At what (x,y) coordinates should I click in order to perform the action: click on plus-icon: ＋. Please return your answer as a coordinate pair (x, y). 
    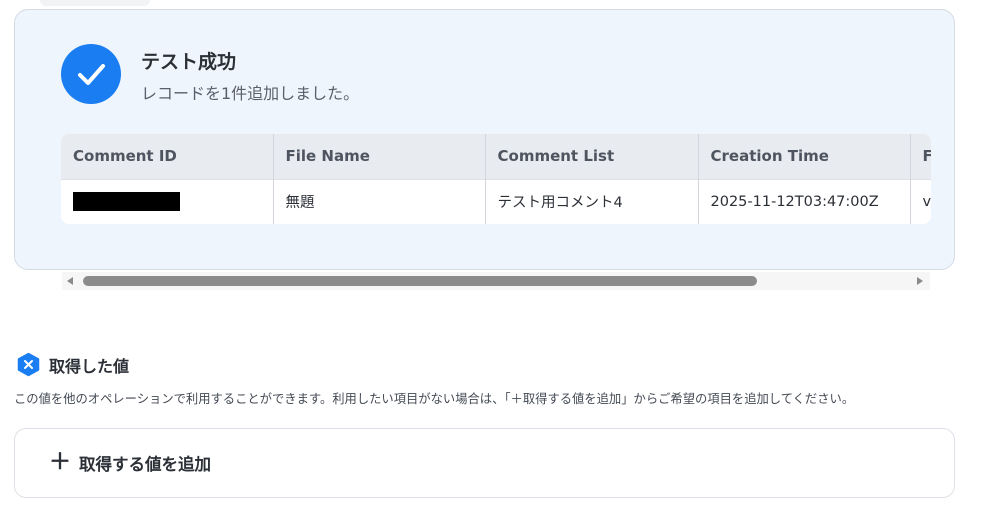
    Looking at the image, I should click on (60, 462).